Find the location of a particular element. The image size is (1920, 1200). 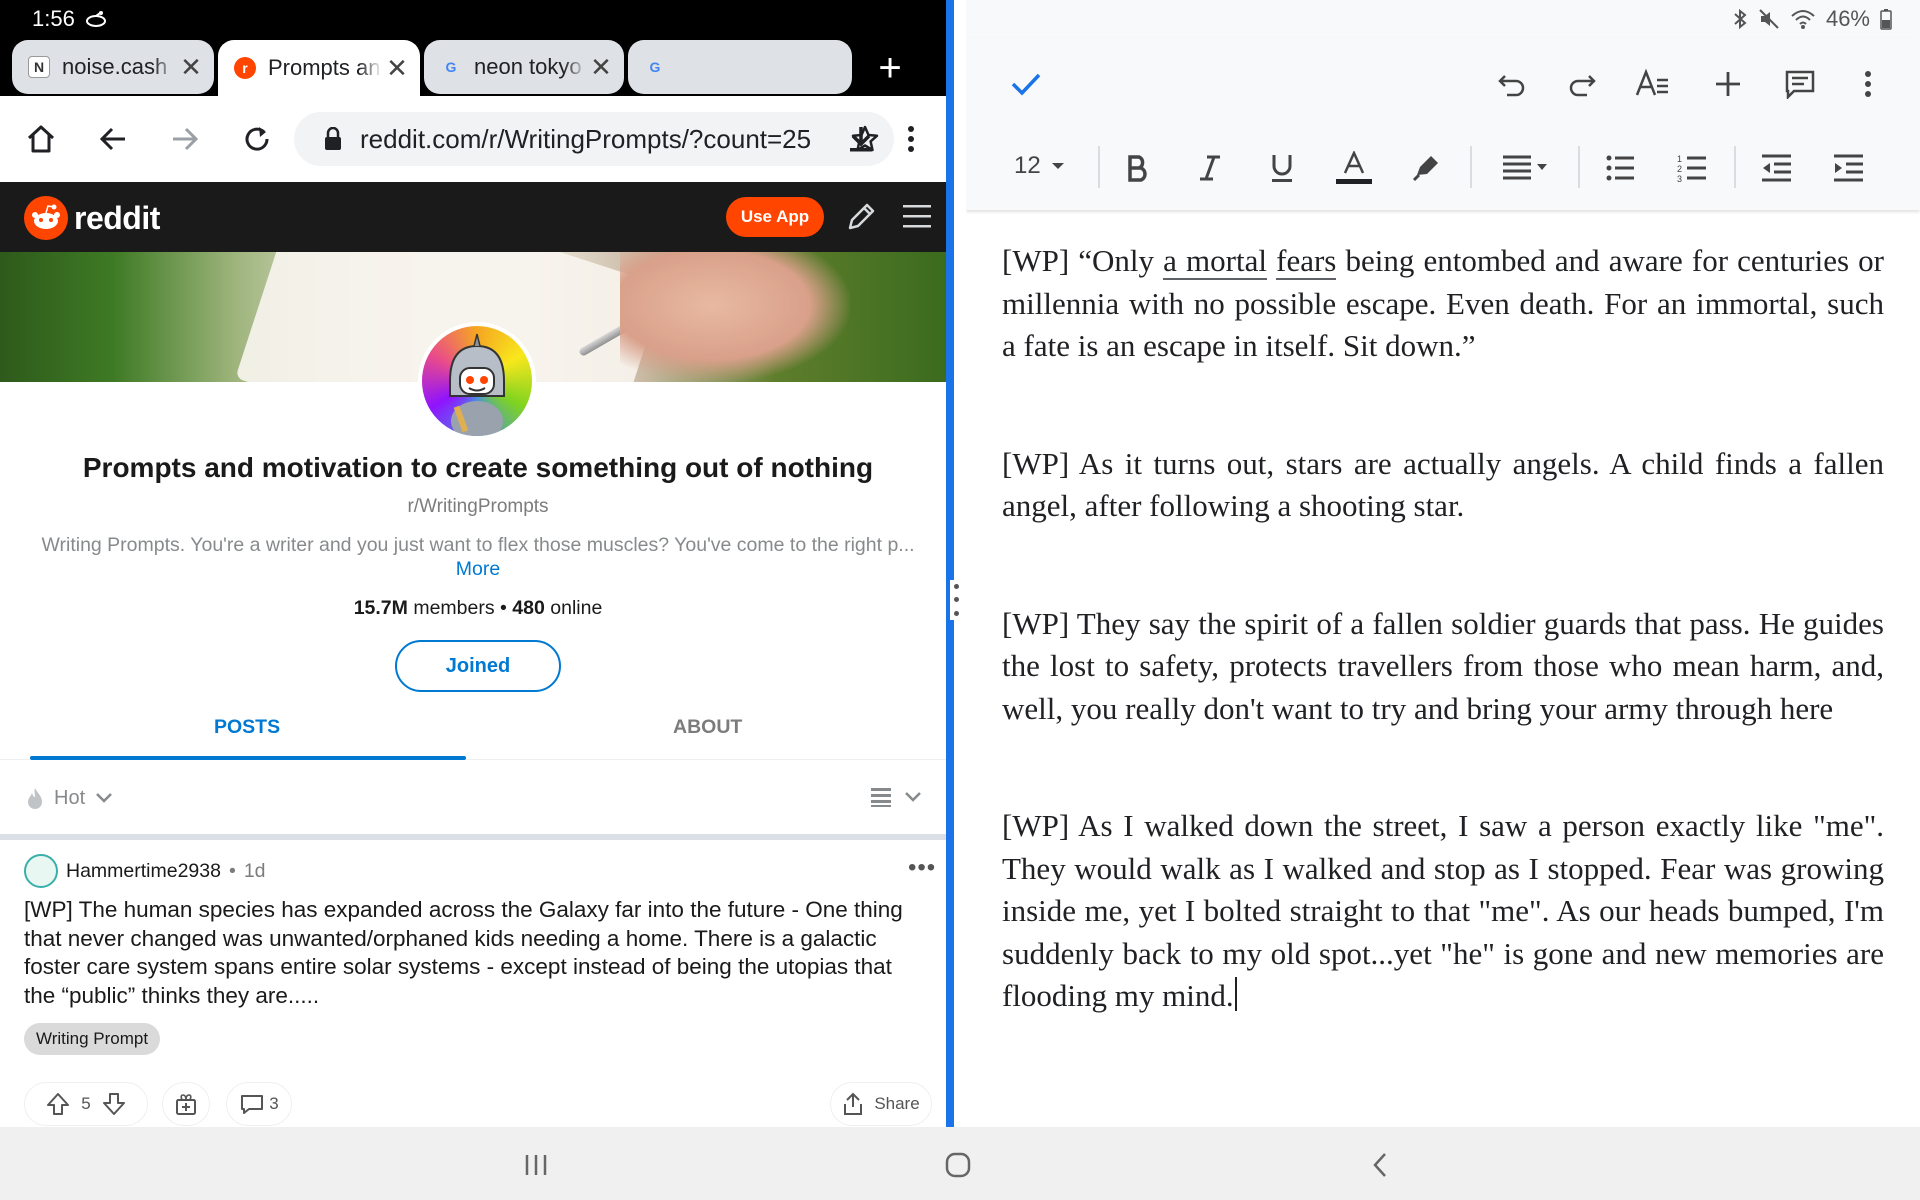

bold-button is located at coordinates (1138, 168).